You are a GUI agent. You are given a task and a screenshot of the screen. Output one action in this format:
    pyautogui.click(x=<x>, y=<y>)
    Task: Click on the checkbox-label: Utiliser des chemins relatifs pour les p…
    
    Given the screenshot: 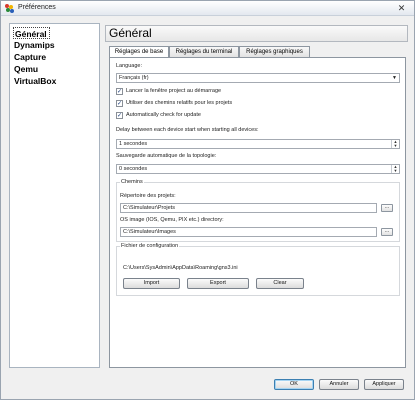 What is the action you would take?
    pyautogui.click(x=179, y=103)
    